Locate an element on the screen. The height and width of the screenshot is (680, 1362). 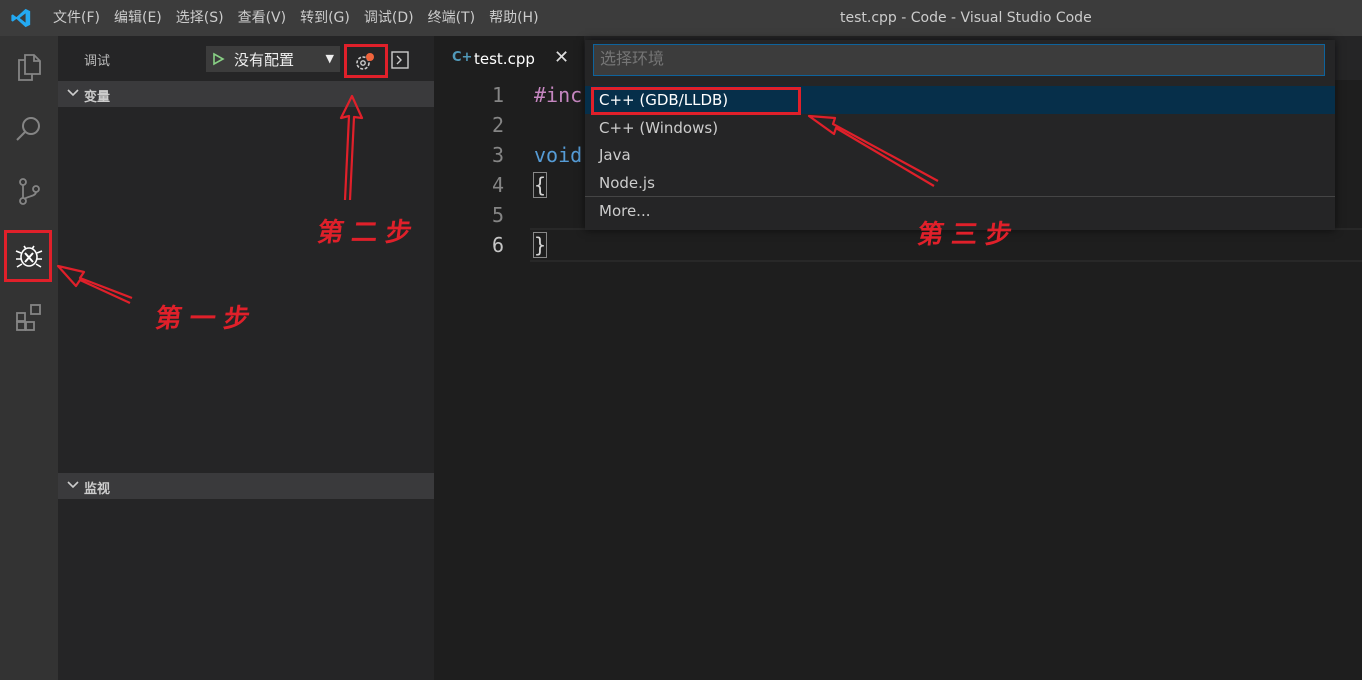
line-number: 3 is located at coordinates (497, 155).